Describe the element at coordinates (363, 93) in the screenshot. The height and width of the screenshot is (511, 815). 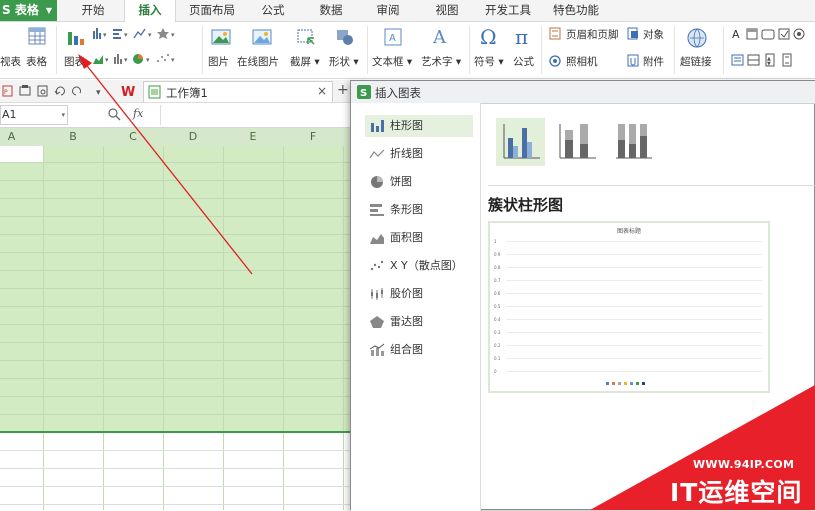
I see `svg-text: S` at that location.